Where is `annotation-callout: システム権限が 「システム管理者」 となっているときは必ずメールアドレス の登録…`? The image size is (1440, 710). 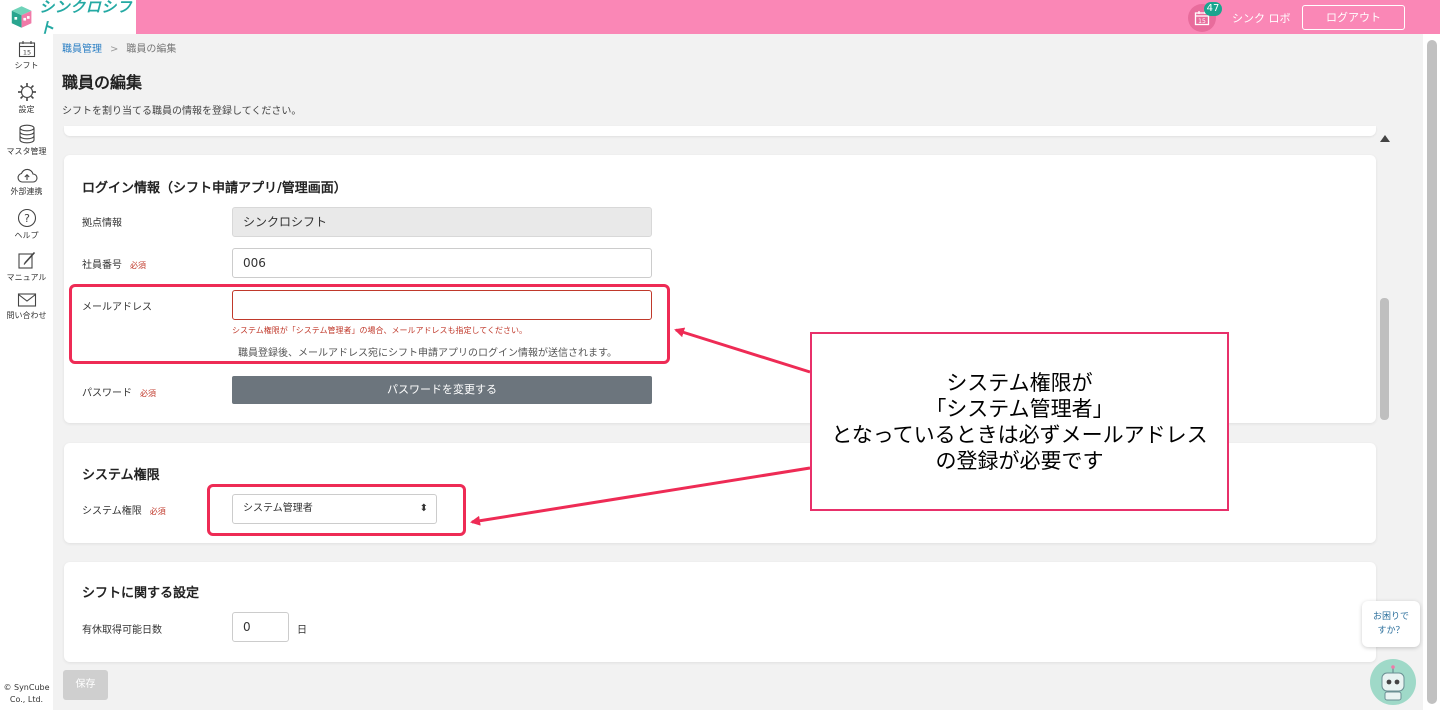
annotation-callout: システム権限が 「システム管理者」 となっているときは必ずメールアドレス の登録… is located at coordinates (1019, 421).